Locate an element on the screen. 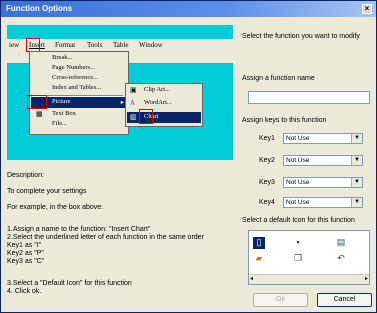  key1-label: Key1 is located at coordinates (267, 138).